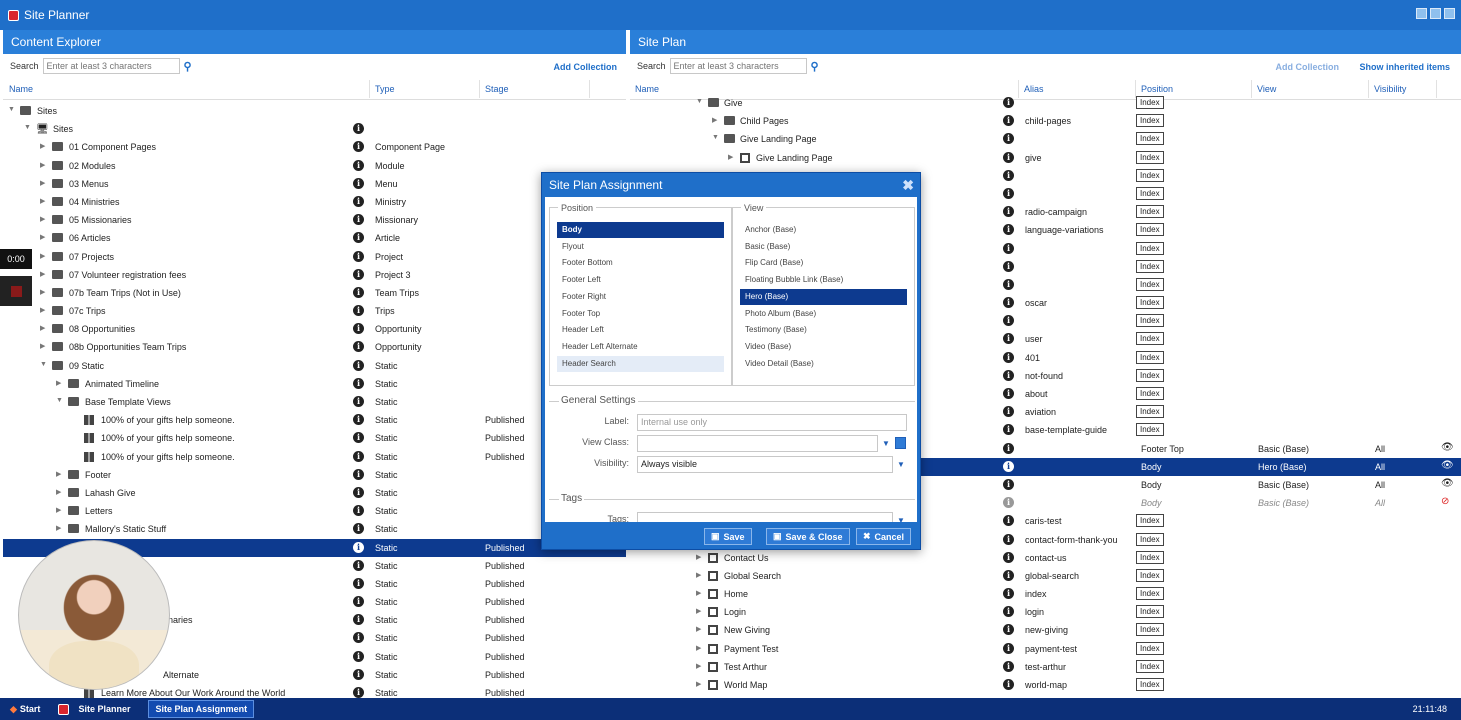  What do you see at coordinates (1045, 667) in the screenshot?
I see `table-row: ▶ Test Arthur i test-arthur Index` at bounding box center [1045, 667].